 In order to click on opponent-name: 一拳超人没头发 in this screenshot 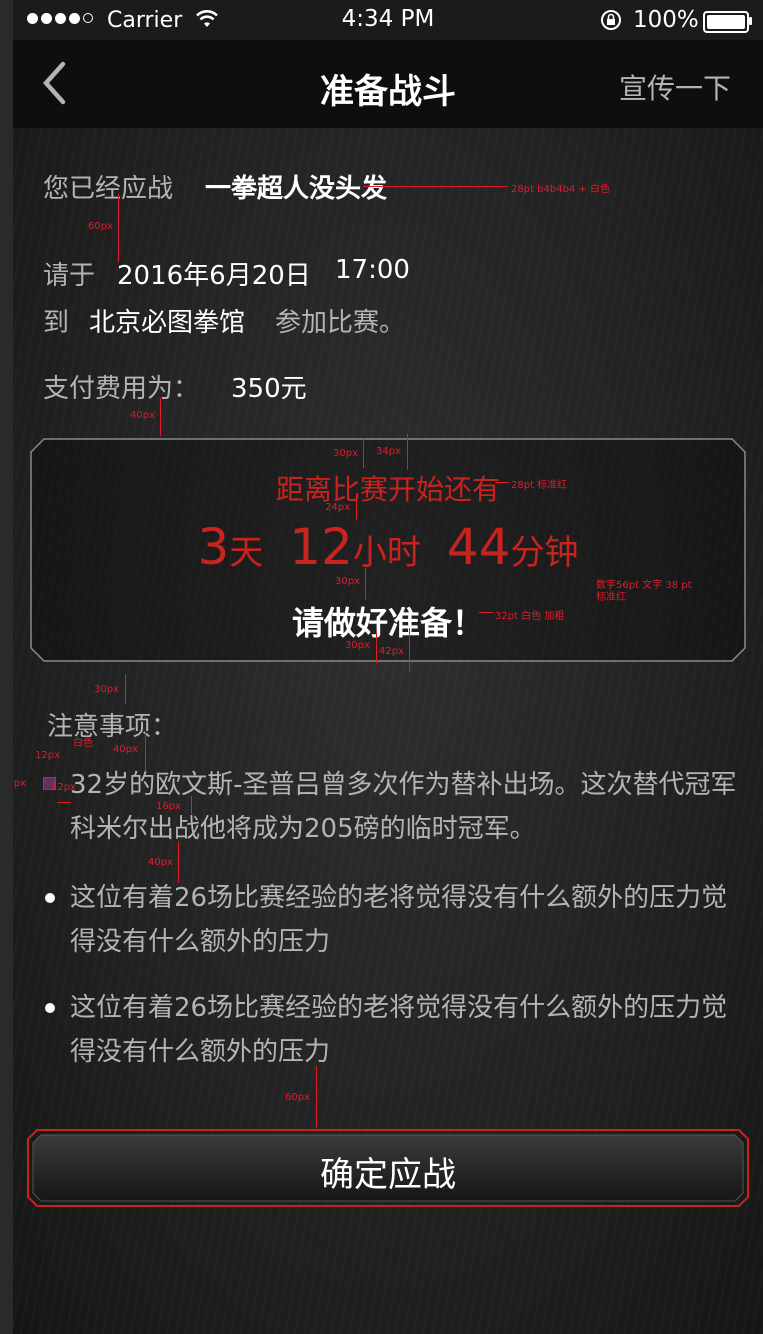, I will do `click(296, 189)`.